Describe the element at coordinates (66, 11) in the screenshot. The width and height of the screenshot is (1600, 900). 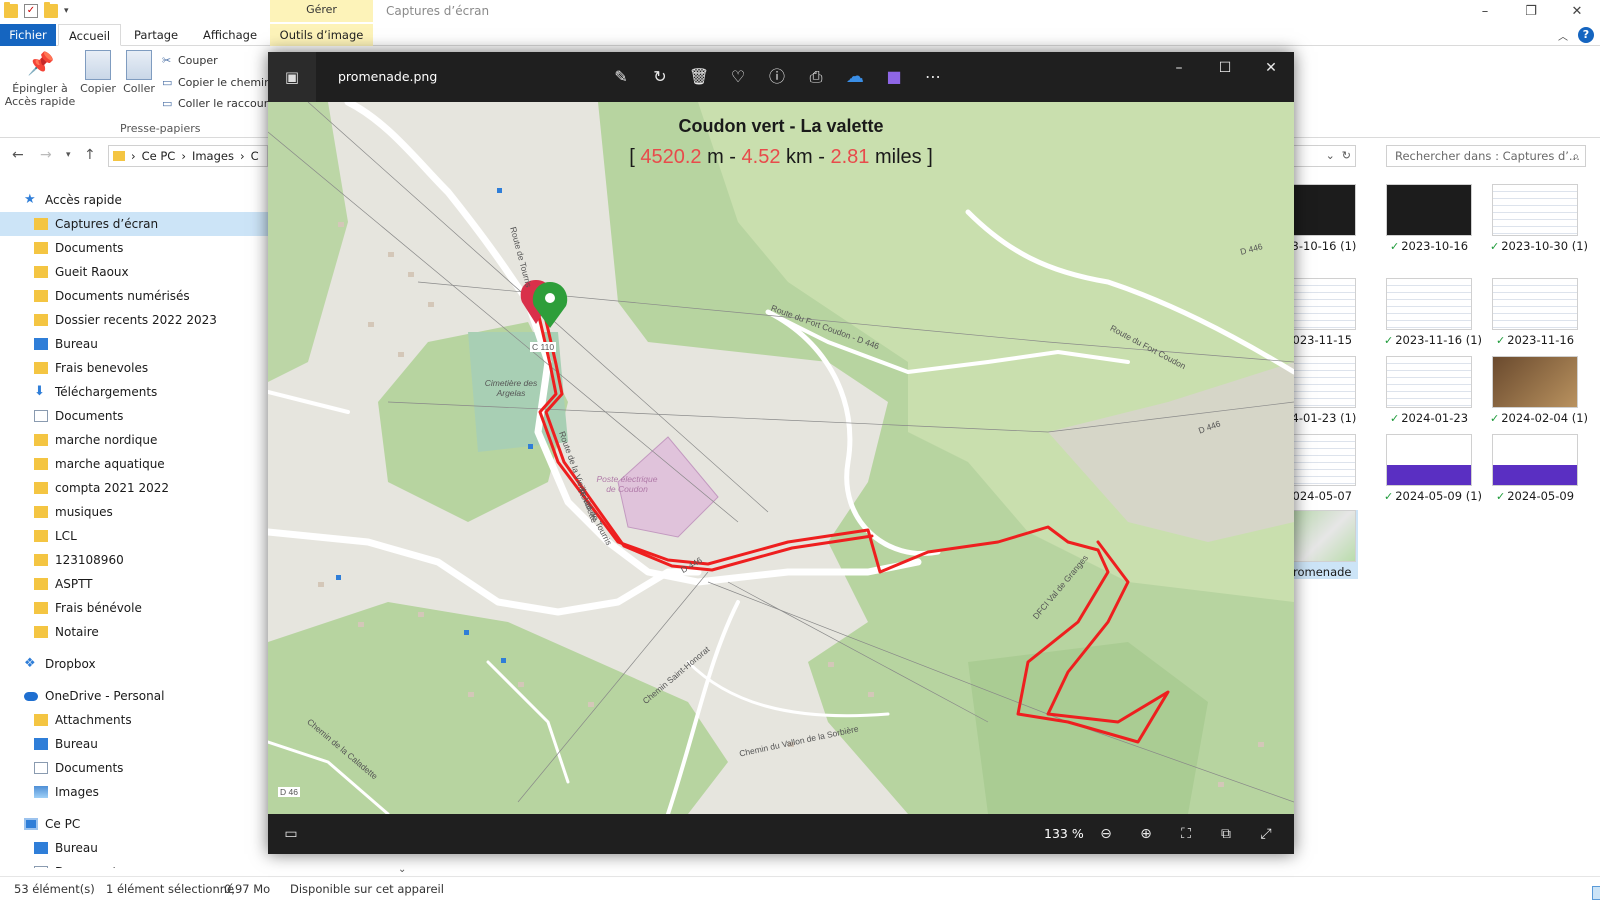
I see `qat-dropdown-icon: ▾` at that location.